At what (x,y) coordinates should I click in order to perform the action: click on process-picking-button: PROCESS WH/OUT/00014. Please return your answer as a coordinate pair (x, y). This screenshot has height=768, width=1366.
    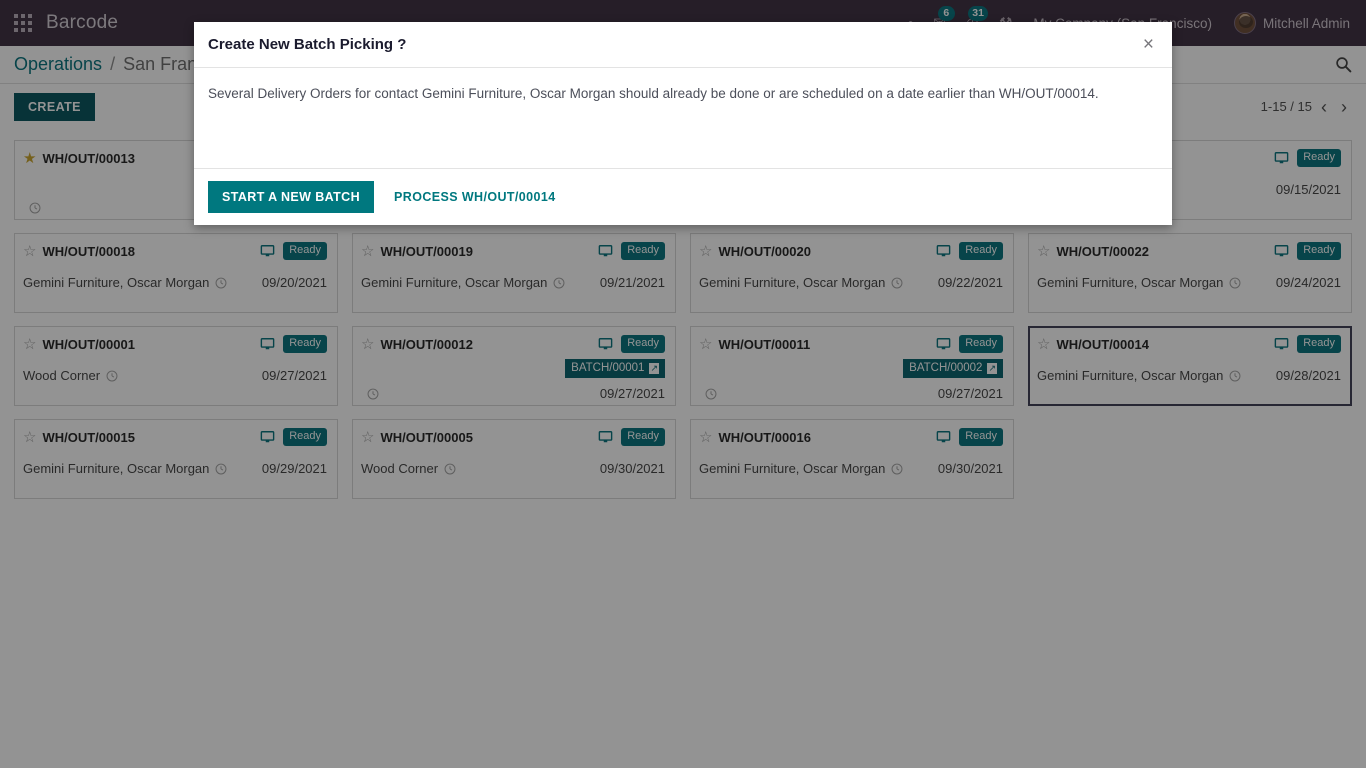
    Looking at the image, I should click on (475, 197).